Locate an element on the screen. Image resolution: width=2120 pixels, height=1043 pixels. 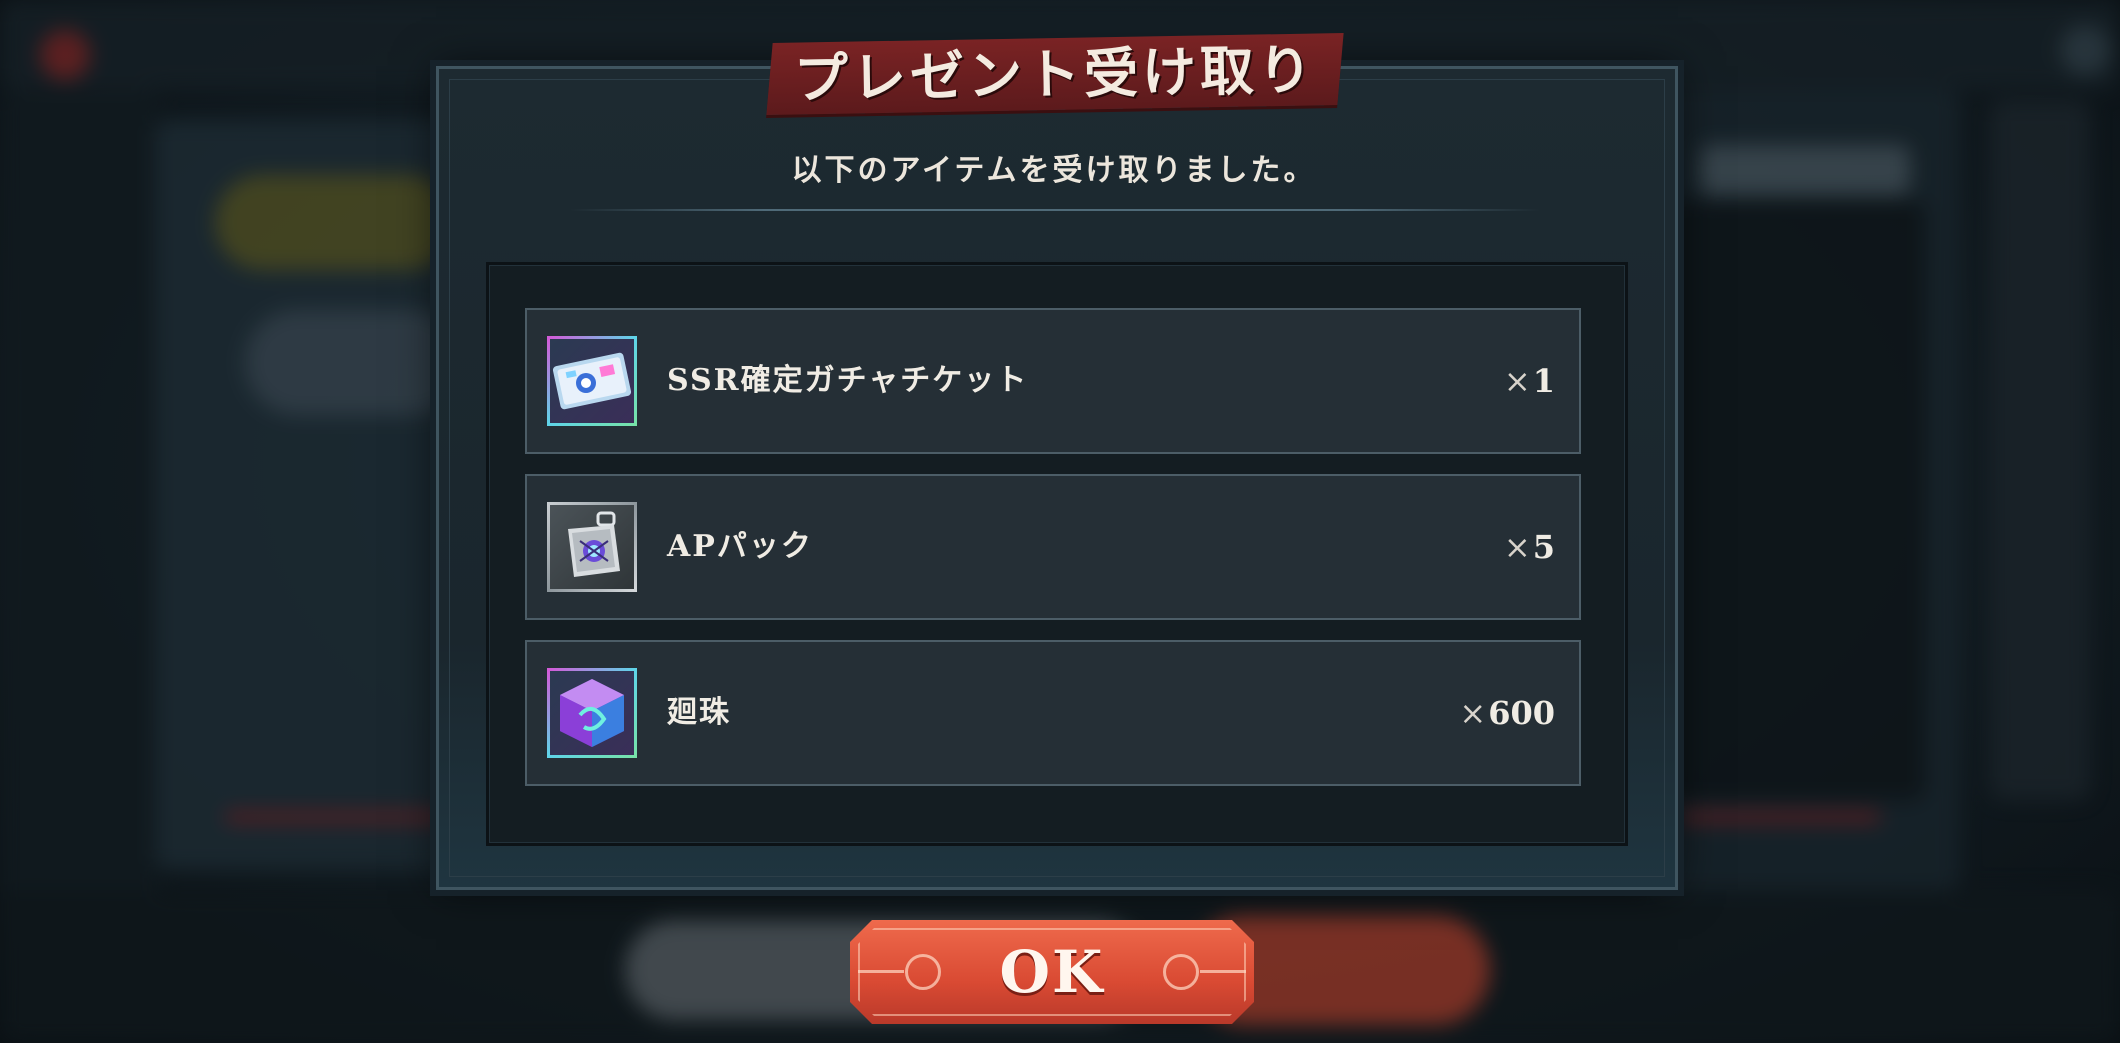
bg-settings-icon is located at coordinates (2085, 50).